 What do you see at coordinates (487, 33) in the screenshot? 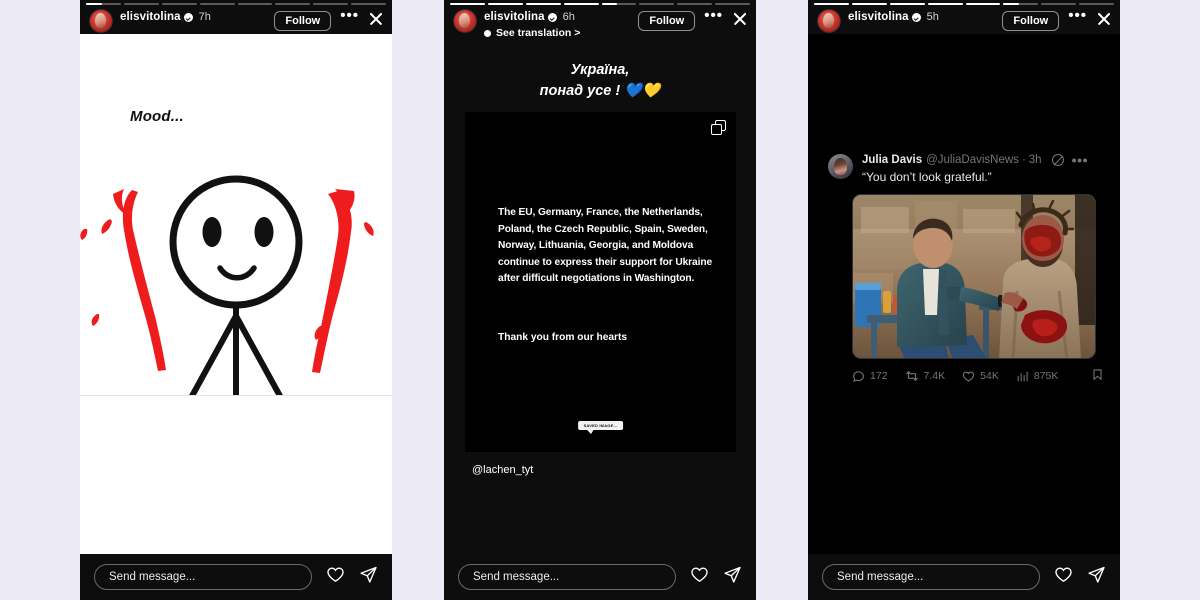
I see `translate-dot-icon` at bounding box center [487, 33].